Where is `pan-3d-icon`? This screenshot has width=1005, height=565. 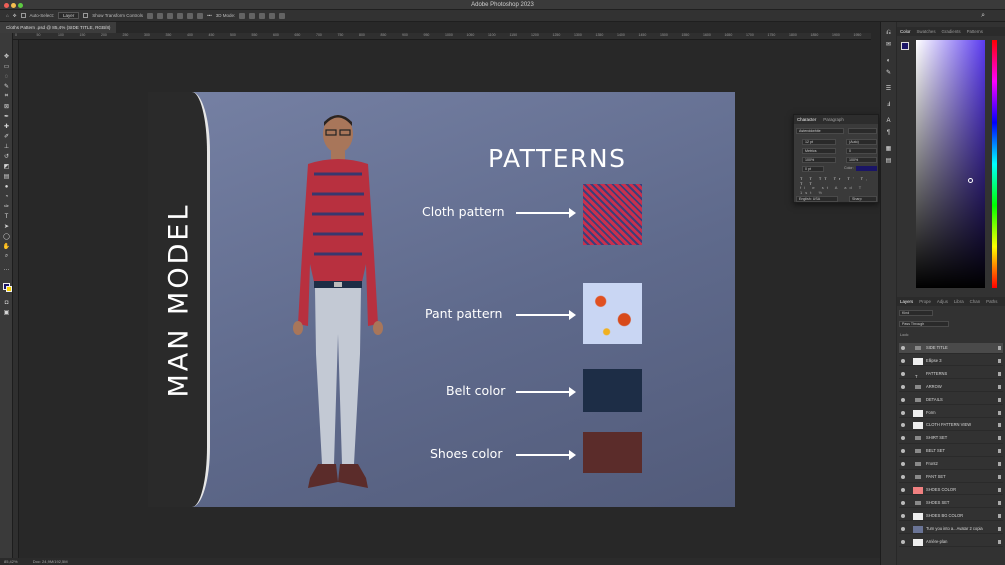 pan-3d-icon is located at coordinates (262, 15).